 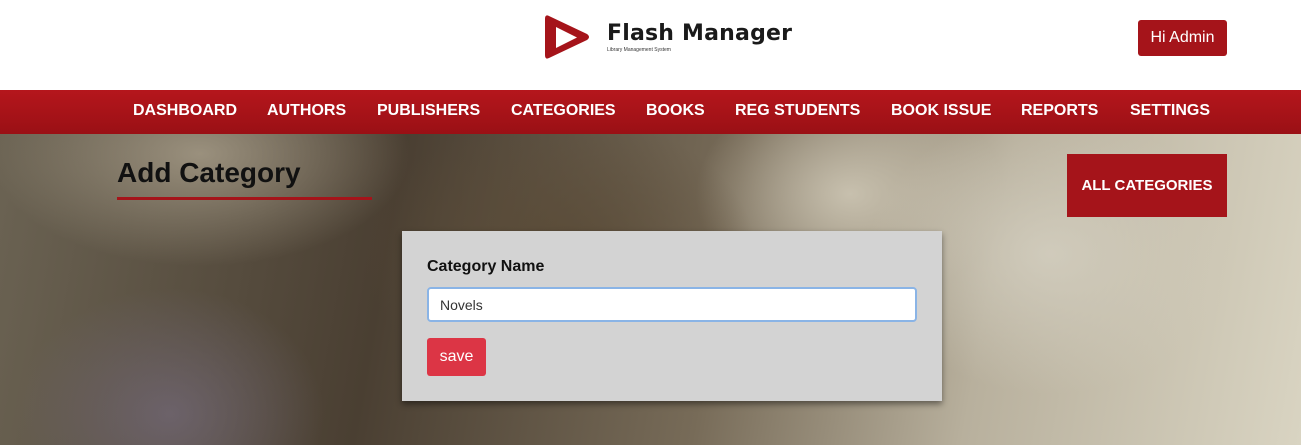 What do you see at coordinates (185, 112) in the screenshot?
I see `nav-item-dashboard: DASHBOARD` at bounding box center [185, 112].